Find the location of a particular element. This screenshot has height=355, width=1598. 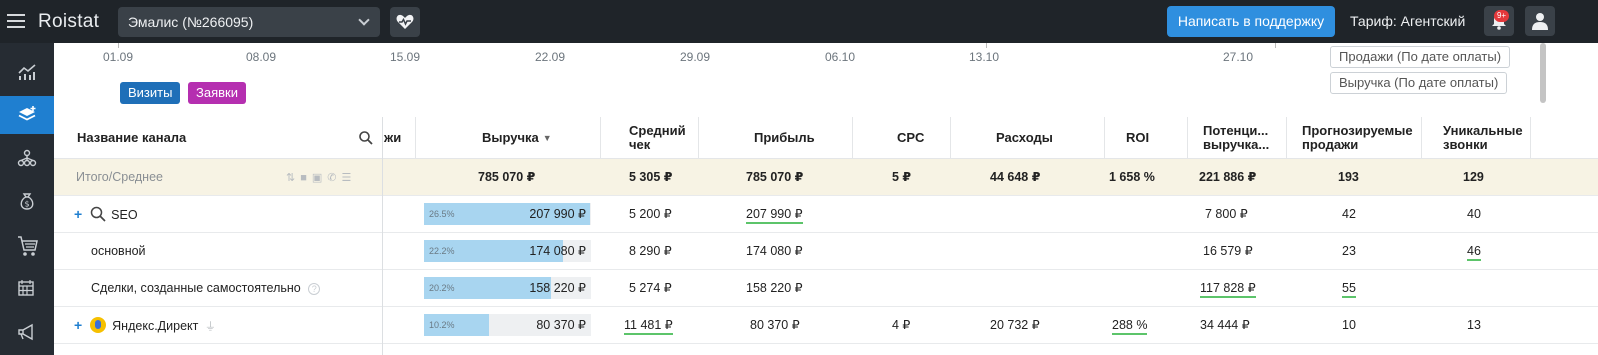

forecast-sales: 10 is located at coordinates (1349, 325).